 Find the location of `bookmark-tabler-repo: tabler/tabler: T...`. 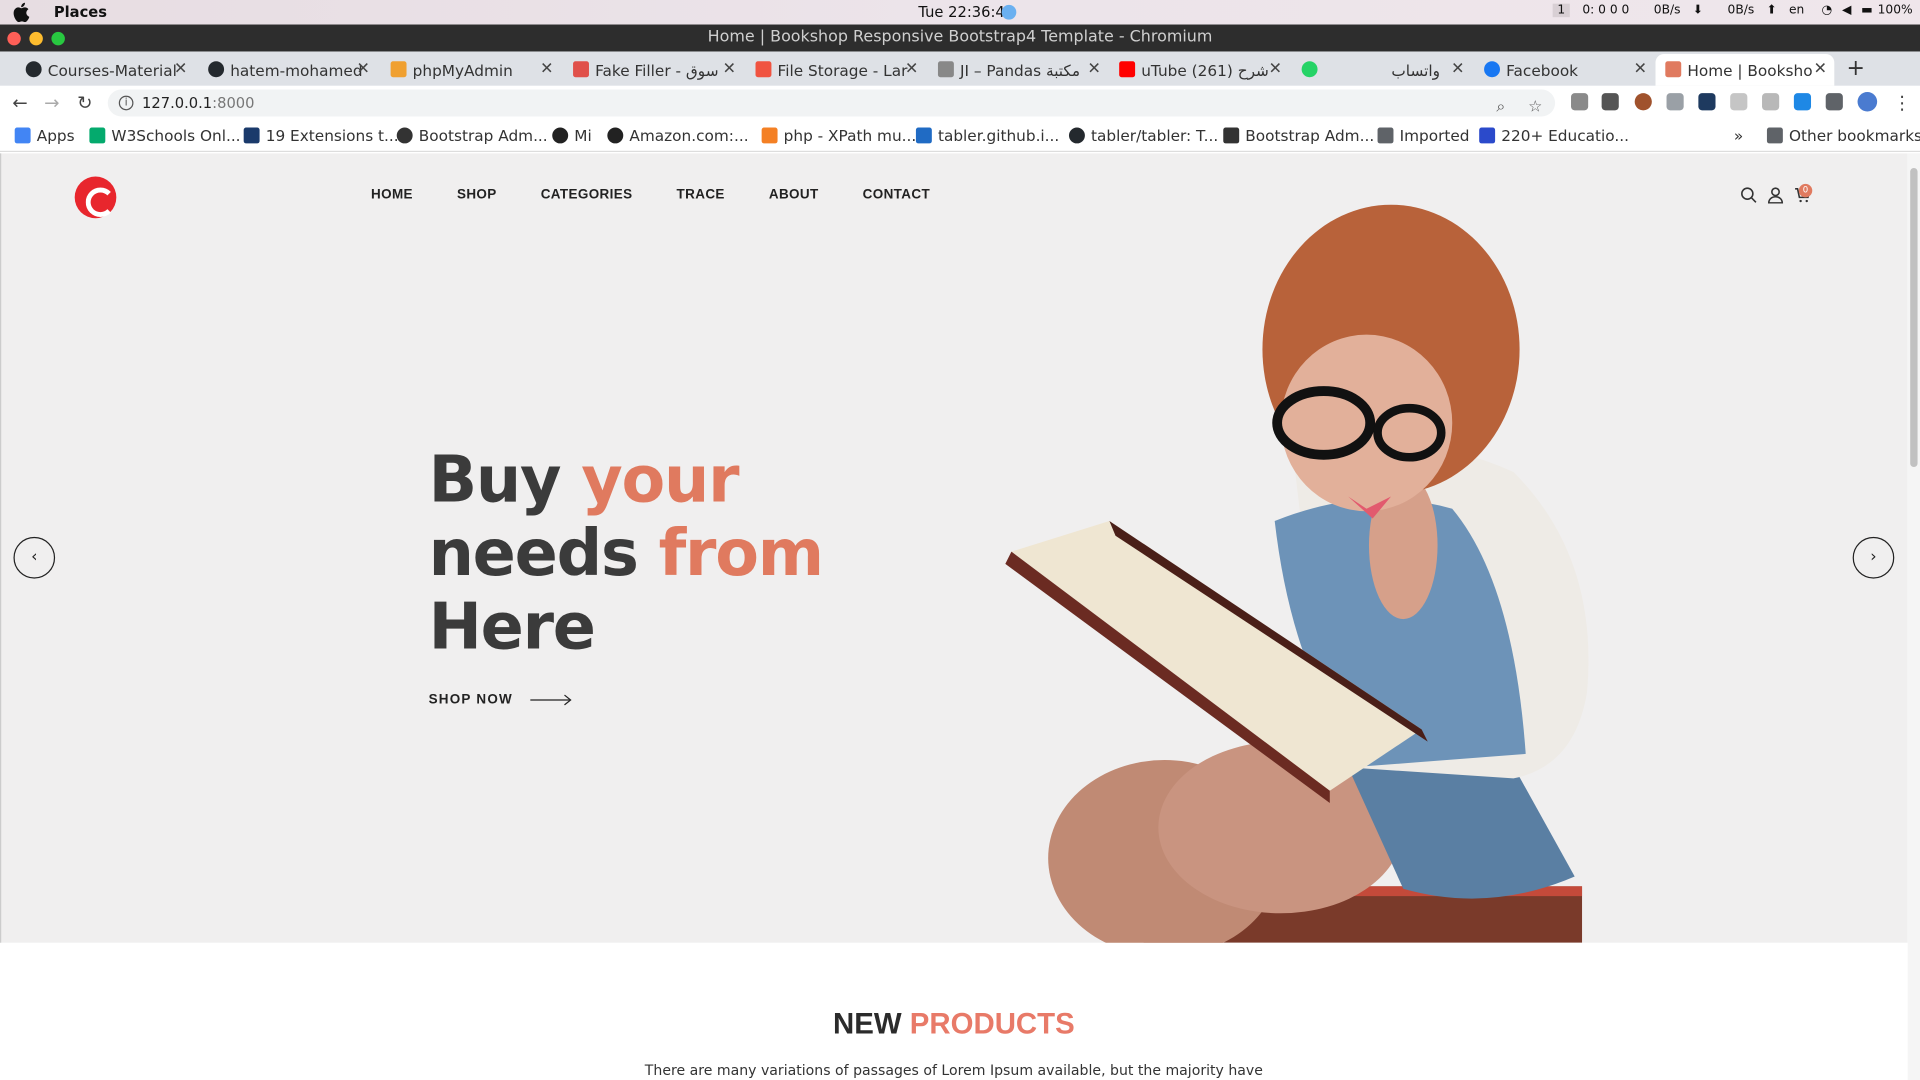

bookmark-tabler-repo: tabler/tabler: T... is located at coordinates (1143, 135).